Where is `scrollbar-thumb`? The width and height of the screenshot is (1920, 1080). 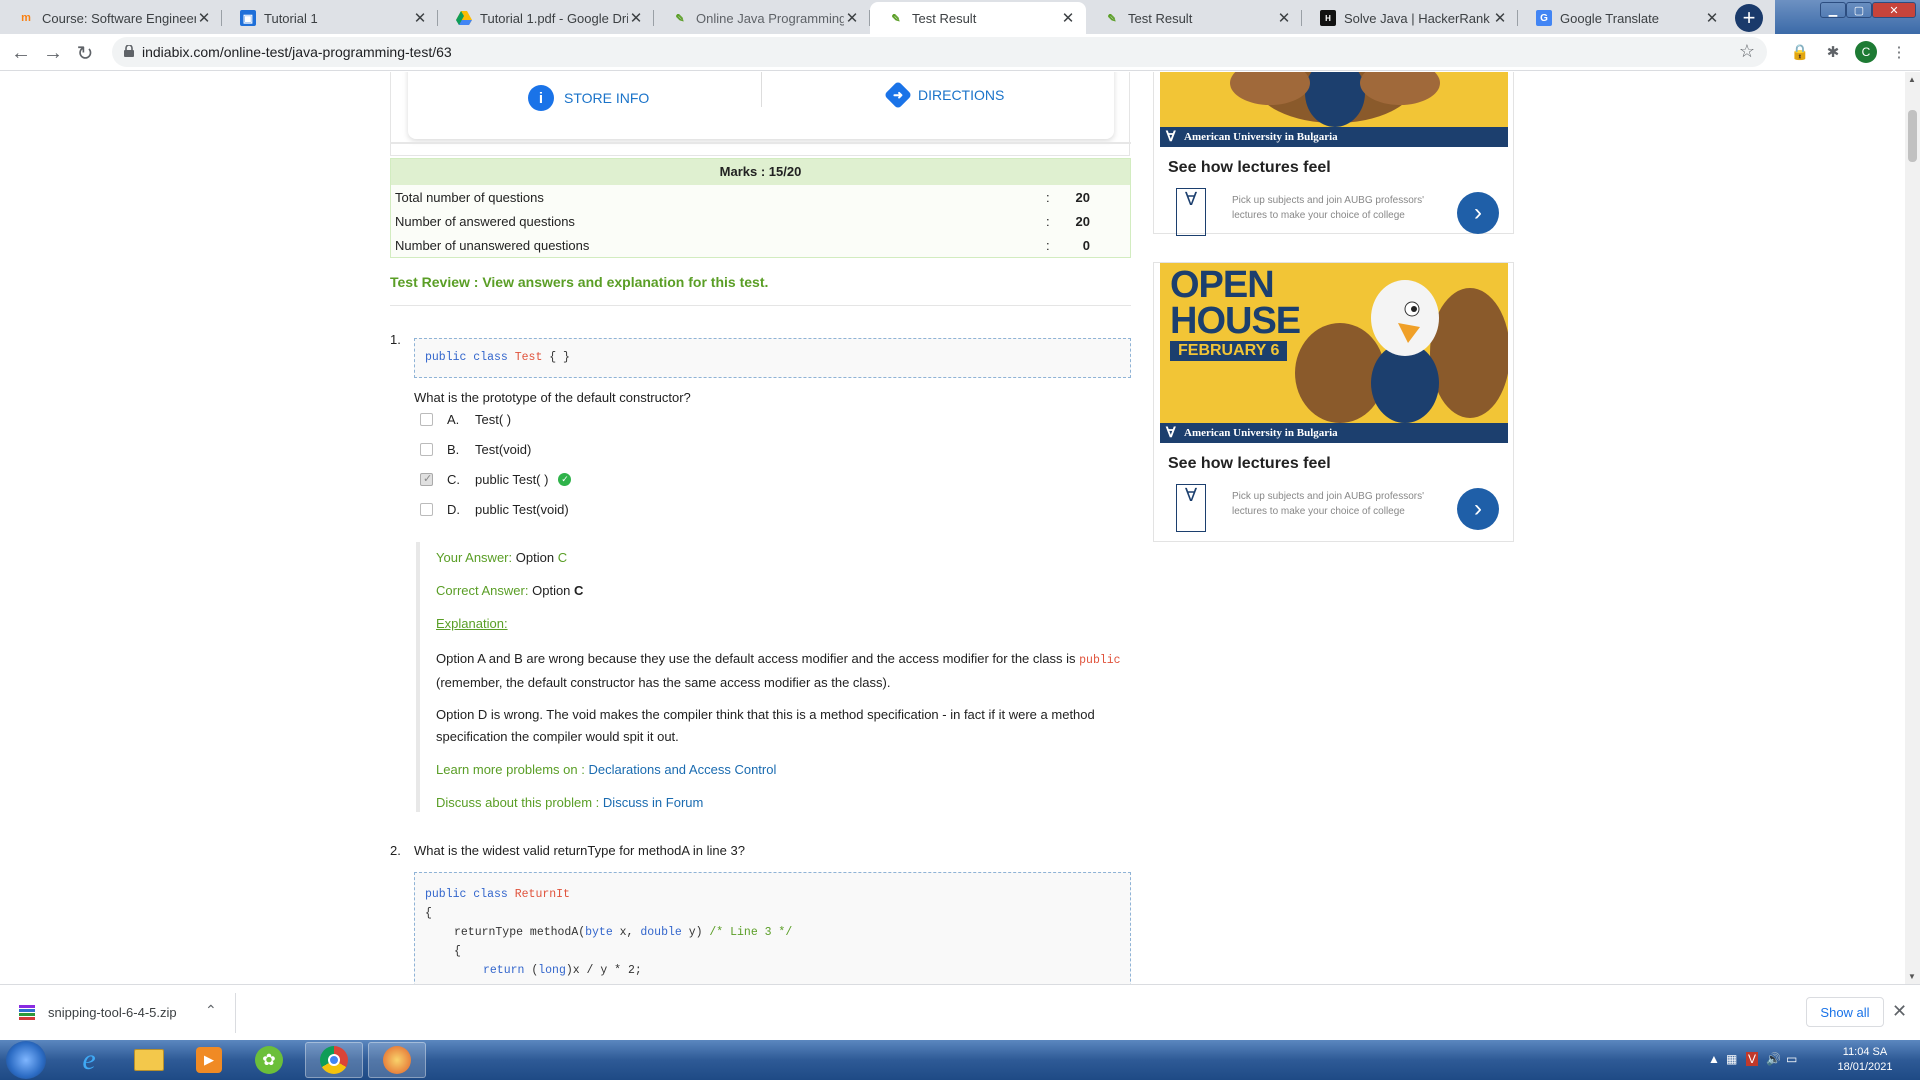 scrollbar-thumb is located at coordinates (1912, 136).